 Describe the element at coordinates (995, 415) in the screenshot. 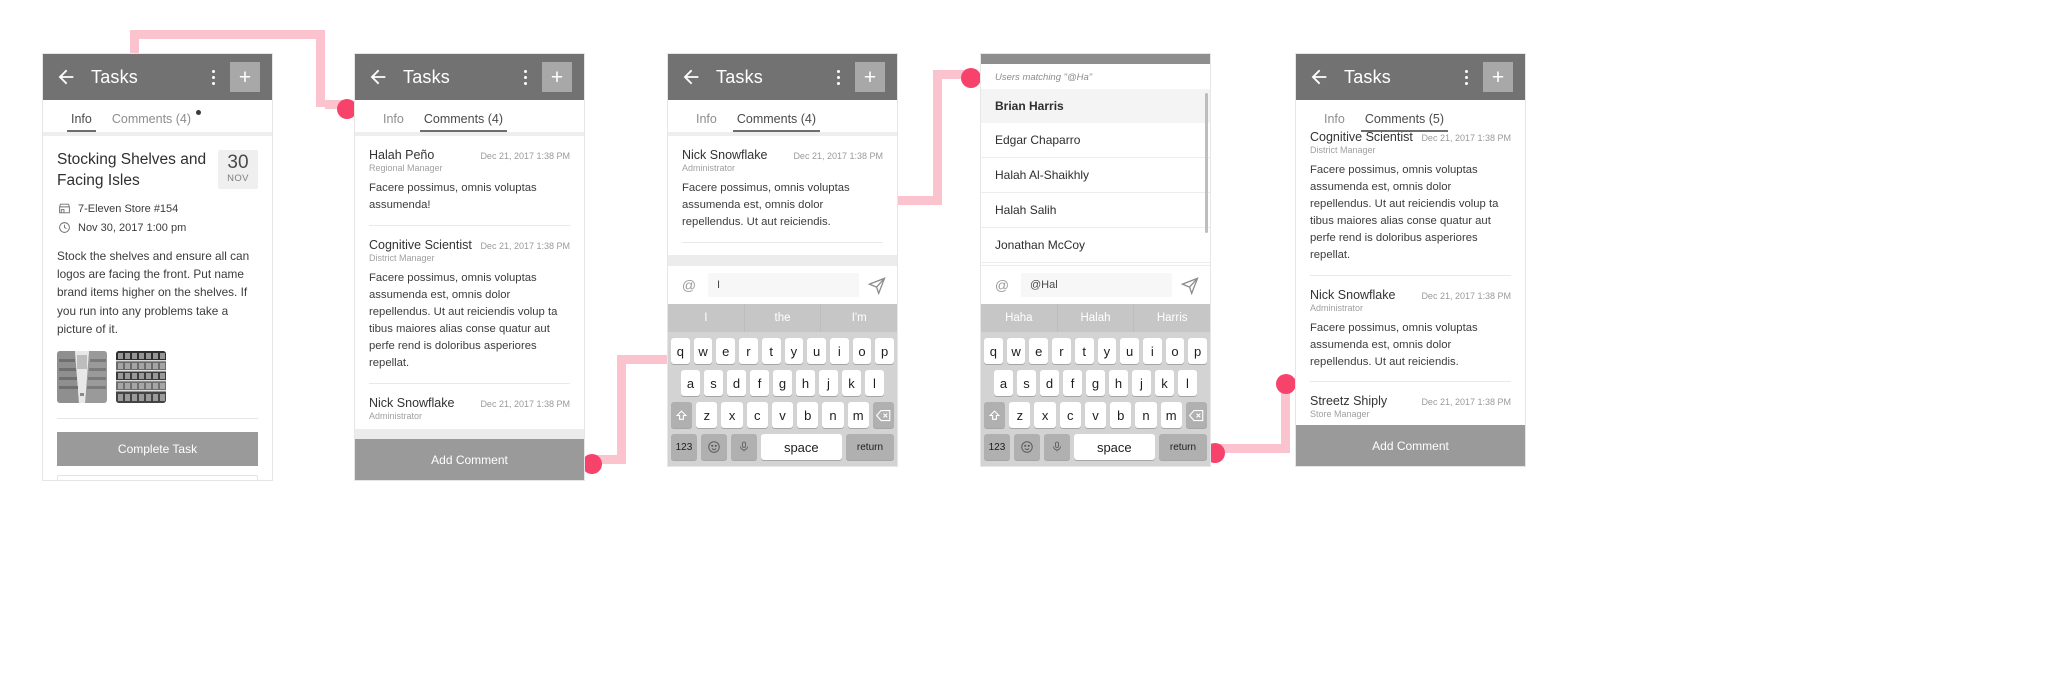

I see `shift-key-icon` at that location.